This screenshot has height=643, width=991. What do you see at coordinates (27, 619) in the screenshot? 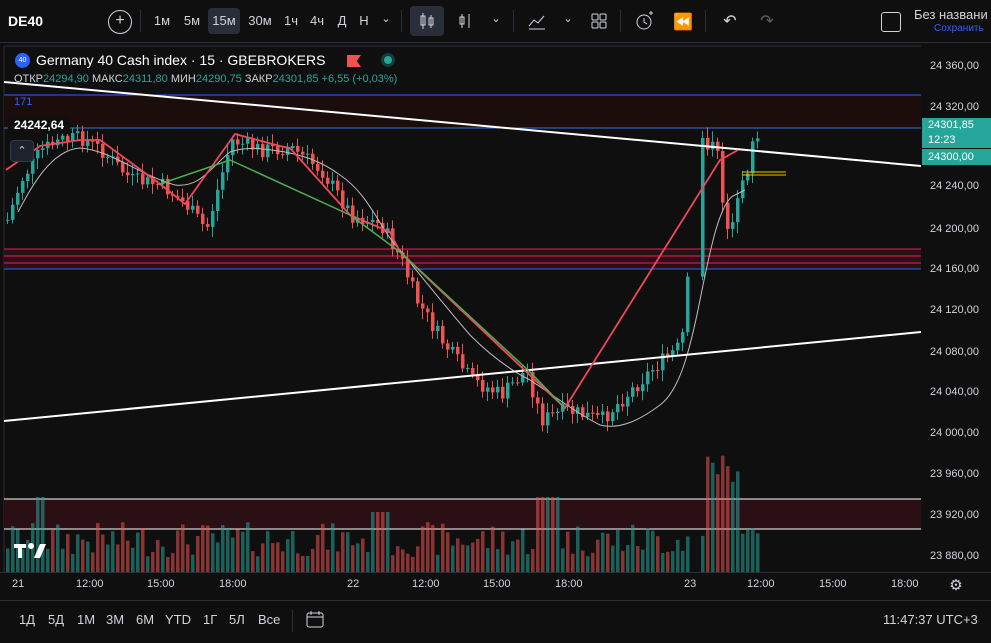
I see `range-1d: 1Д` at bounding box center [27, 619].